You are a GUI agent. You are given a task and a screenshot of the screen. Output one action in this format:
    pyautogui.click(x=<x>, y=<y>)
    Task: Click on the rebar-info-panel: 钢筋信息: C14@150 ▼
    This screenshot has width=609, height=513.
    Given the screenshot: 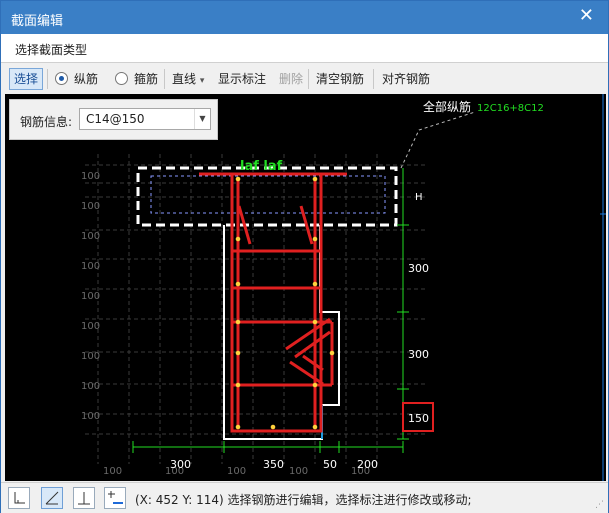 What is the action you would take?
    pyautogui.click(x=113, y=119)
    